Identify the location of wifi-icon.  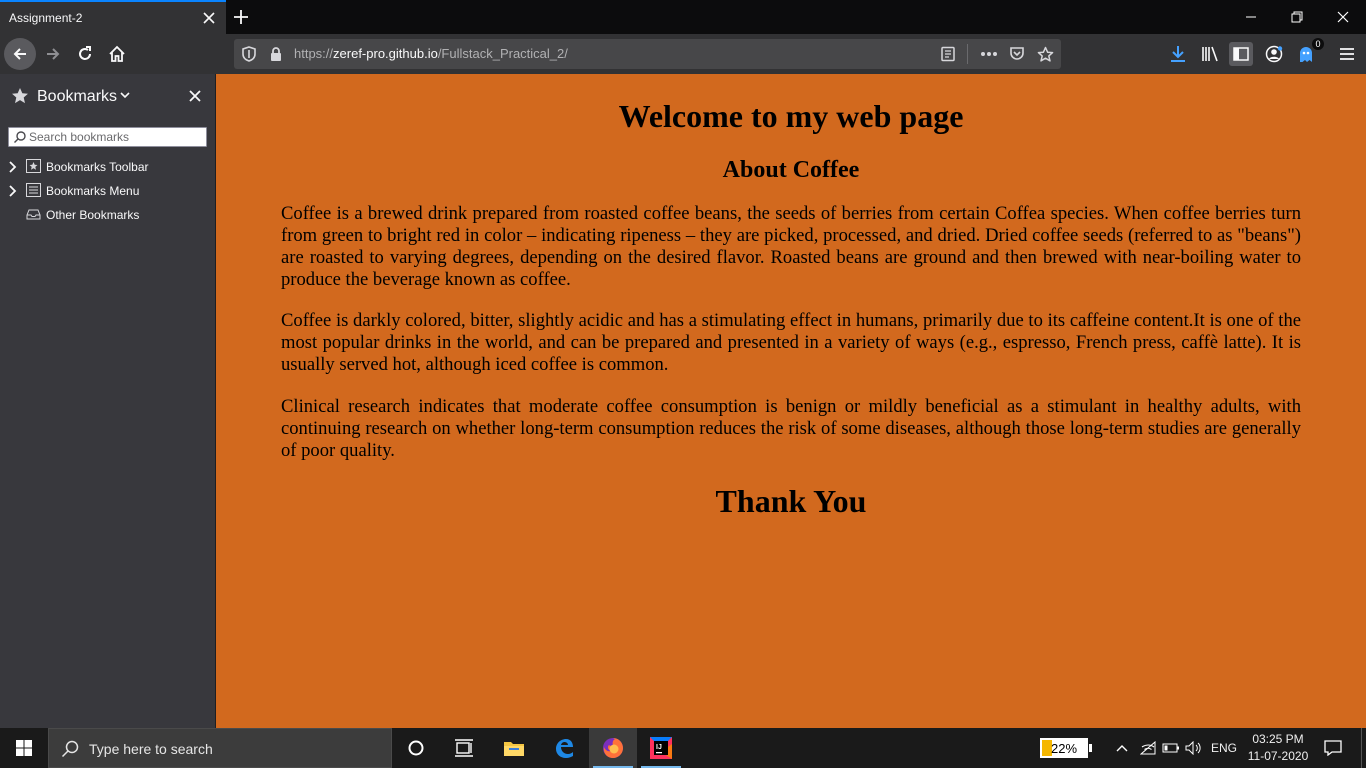
(1148, 748).